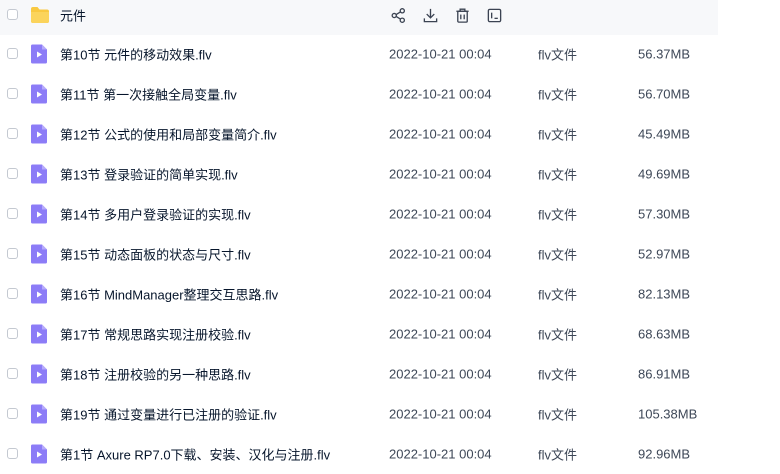  Describe the element at coordinates (359, 17) in the screenshot. I see `folder-row: 元件` at that location.